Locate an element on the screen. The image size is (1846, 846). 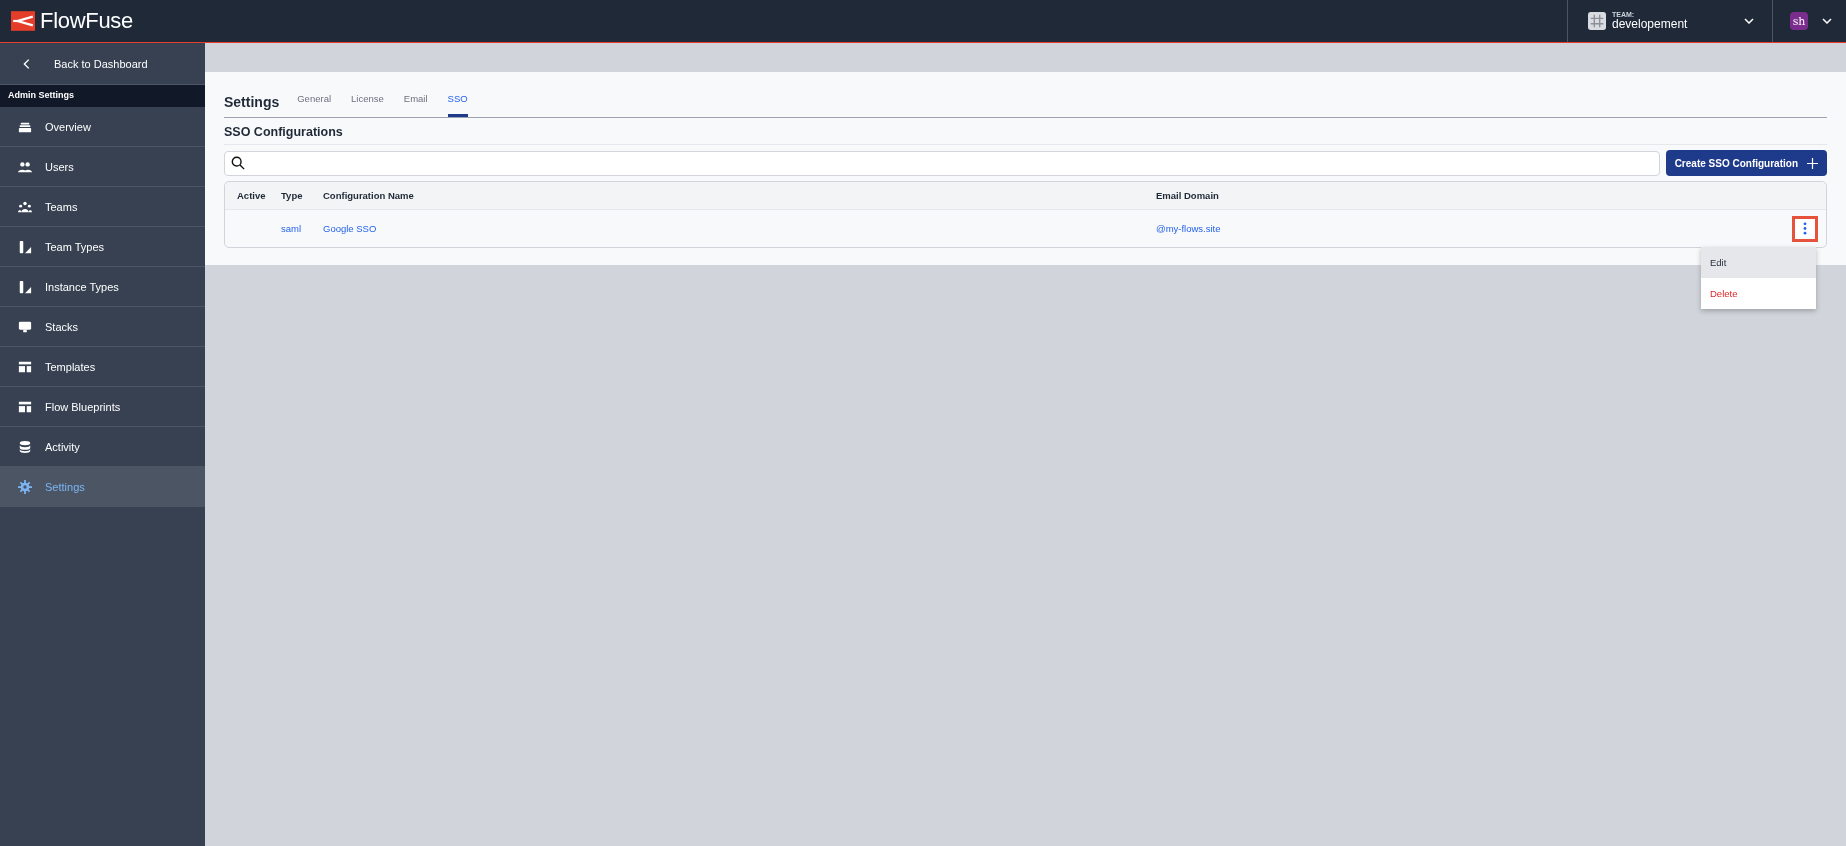
column-header: Email Domain is located at coordinates (1188, 195).